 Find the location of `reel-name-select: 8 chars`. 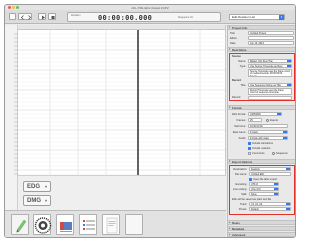

reel-name-select: 8 chars is located at coordinates (268, 132).